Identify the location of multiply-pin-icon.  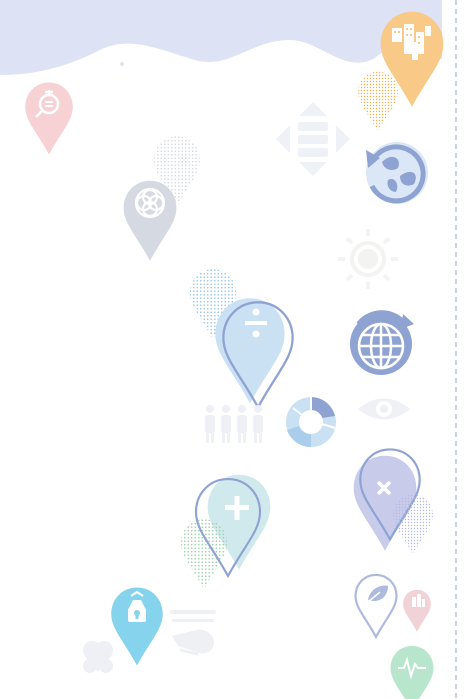
(393, 501).